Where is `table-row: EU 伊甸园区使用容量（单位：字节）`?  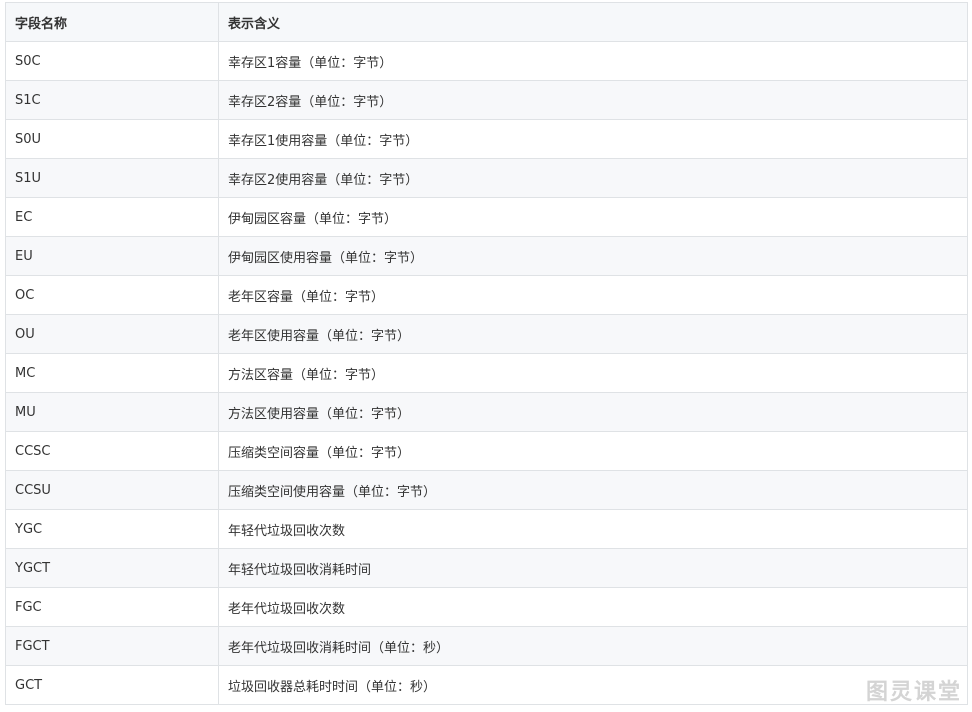
table-row: EU 伊甸园区使用容量（单位：字节） is located at coordinates (486, 256).